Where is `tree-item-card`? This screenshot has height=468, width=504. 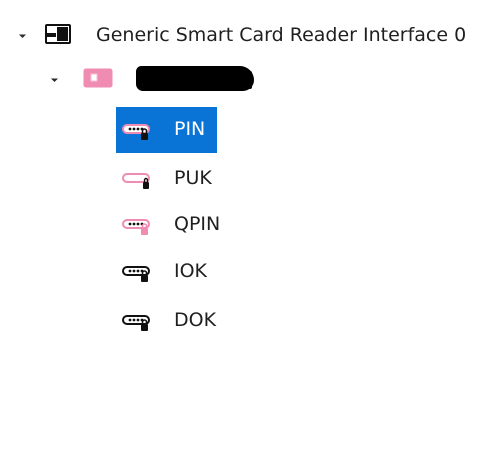
tree-item-card is located at coordinates (178, 79).